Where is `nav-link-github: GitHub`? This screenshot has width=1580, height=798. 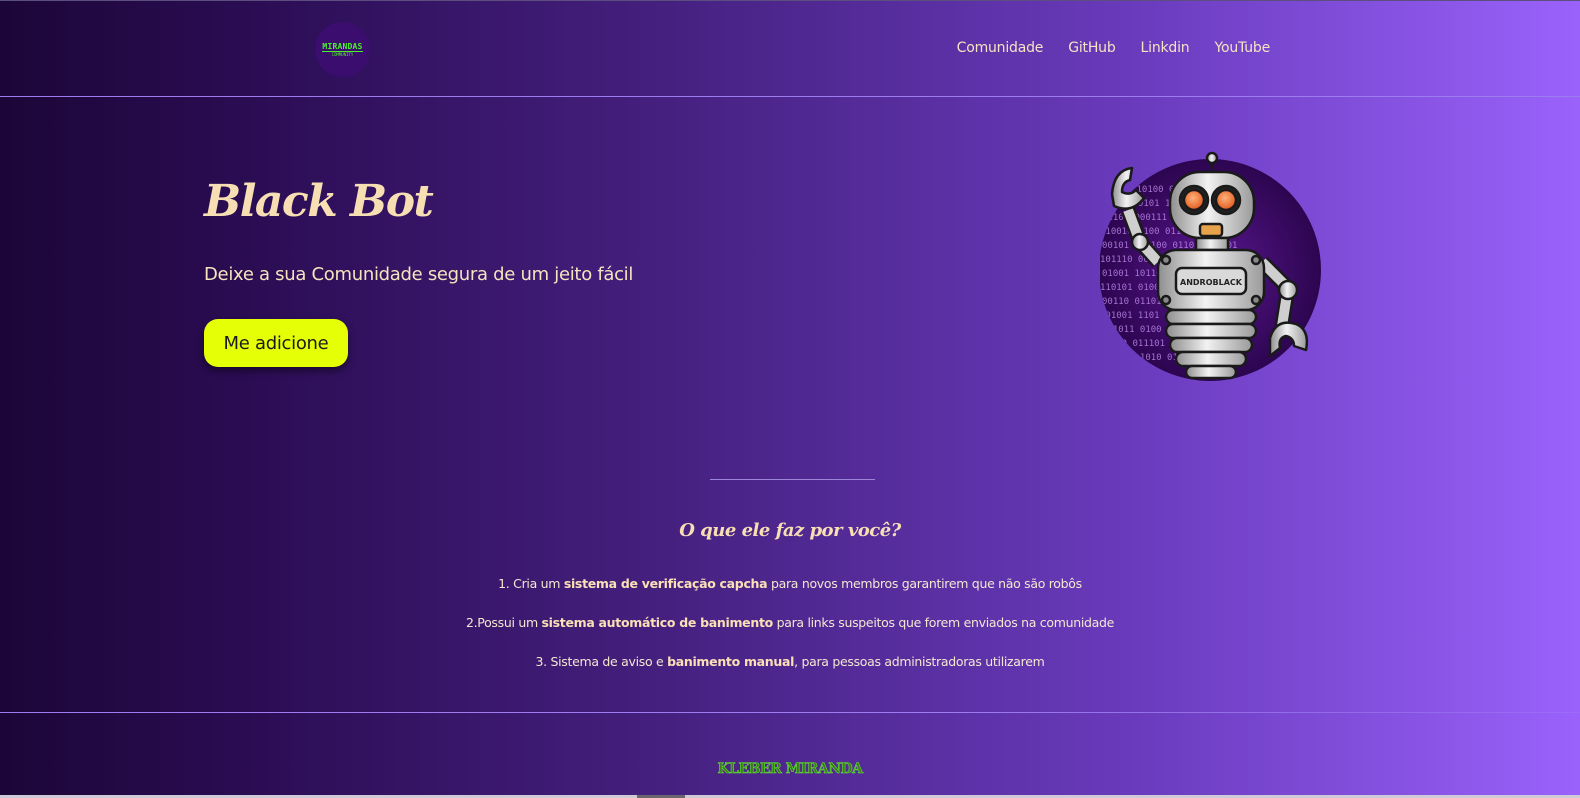 nav-link-github: GitHub is located at coordinates (1092, 48).